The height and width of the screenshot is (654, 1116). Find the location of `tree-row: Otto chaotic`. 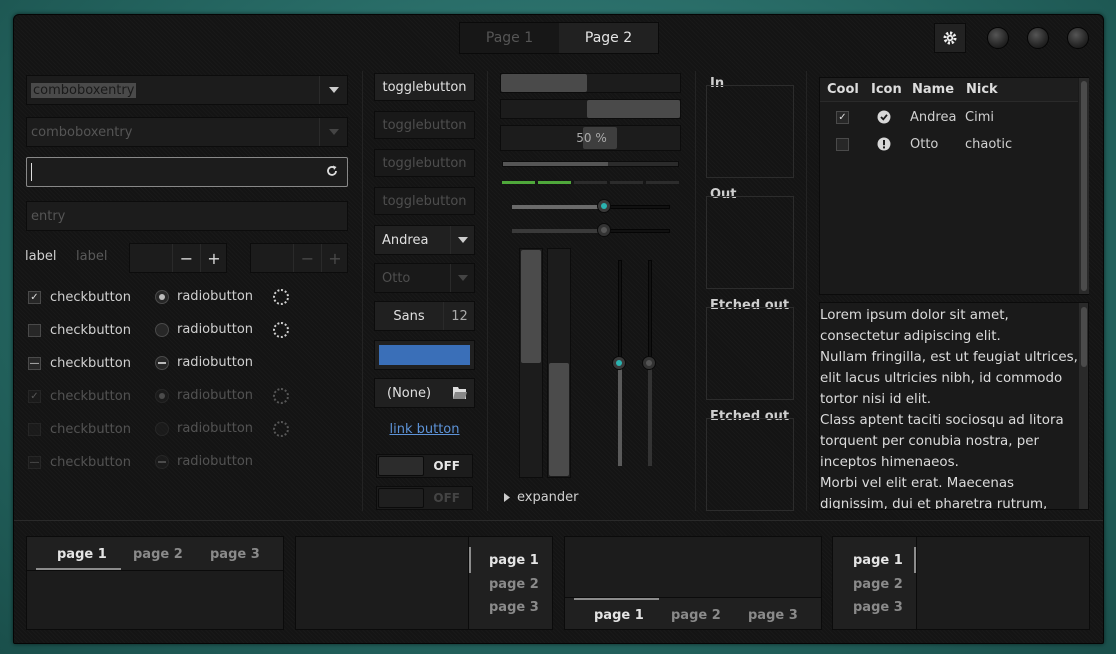

tree-row: Otto chaotic is located at coordinates (949, 145).